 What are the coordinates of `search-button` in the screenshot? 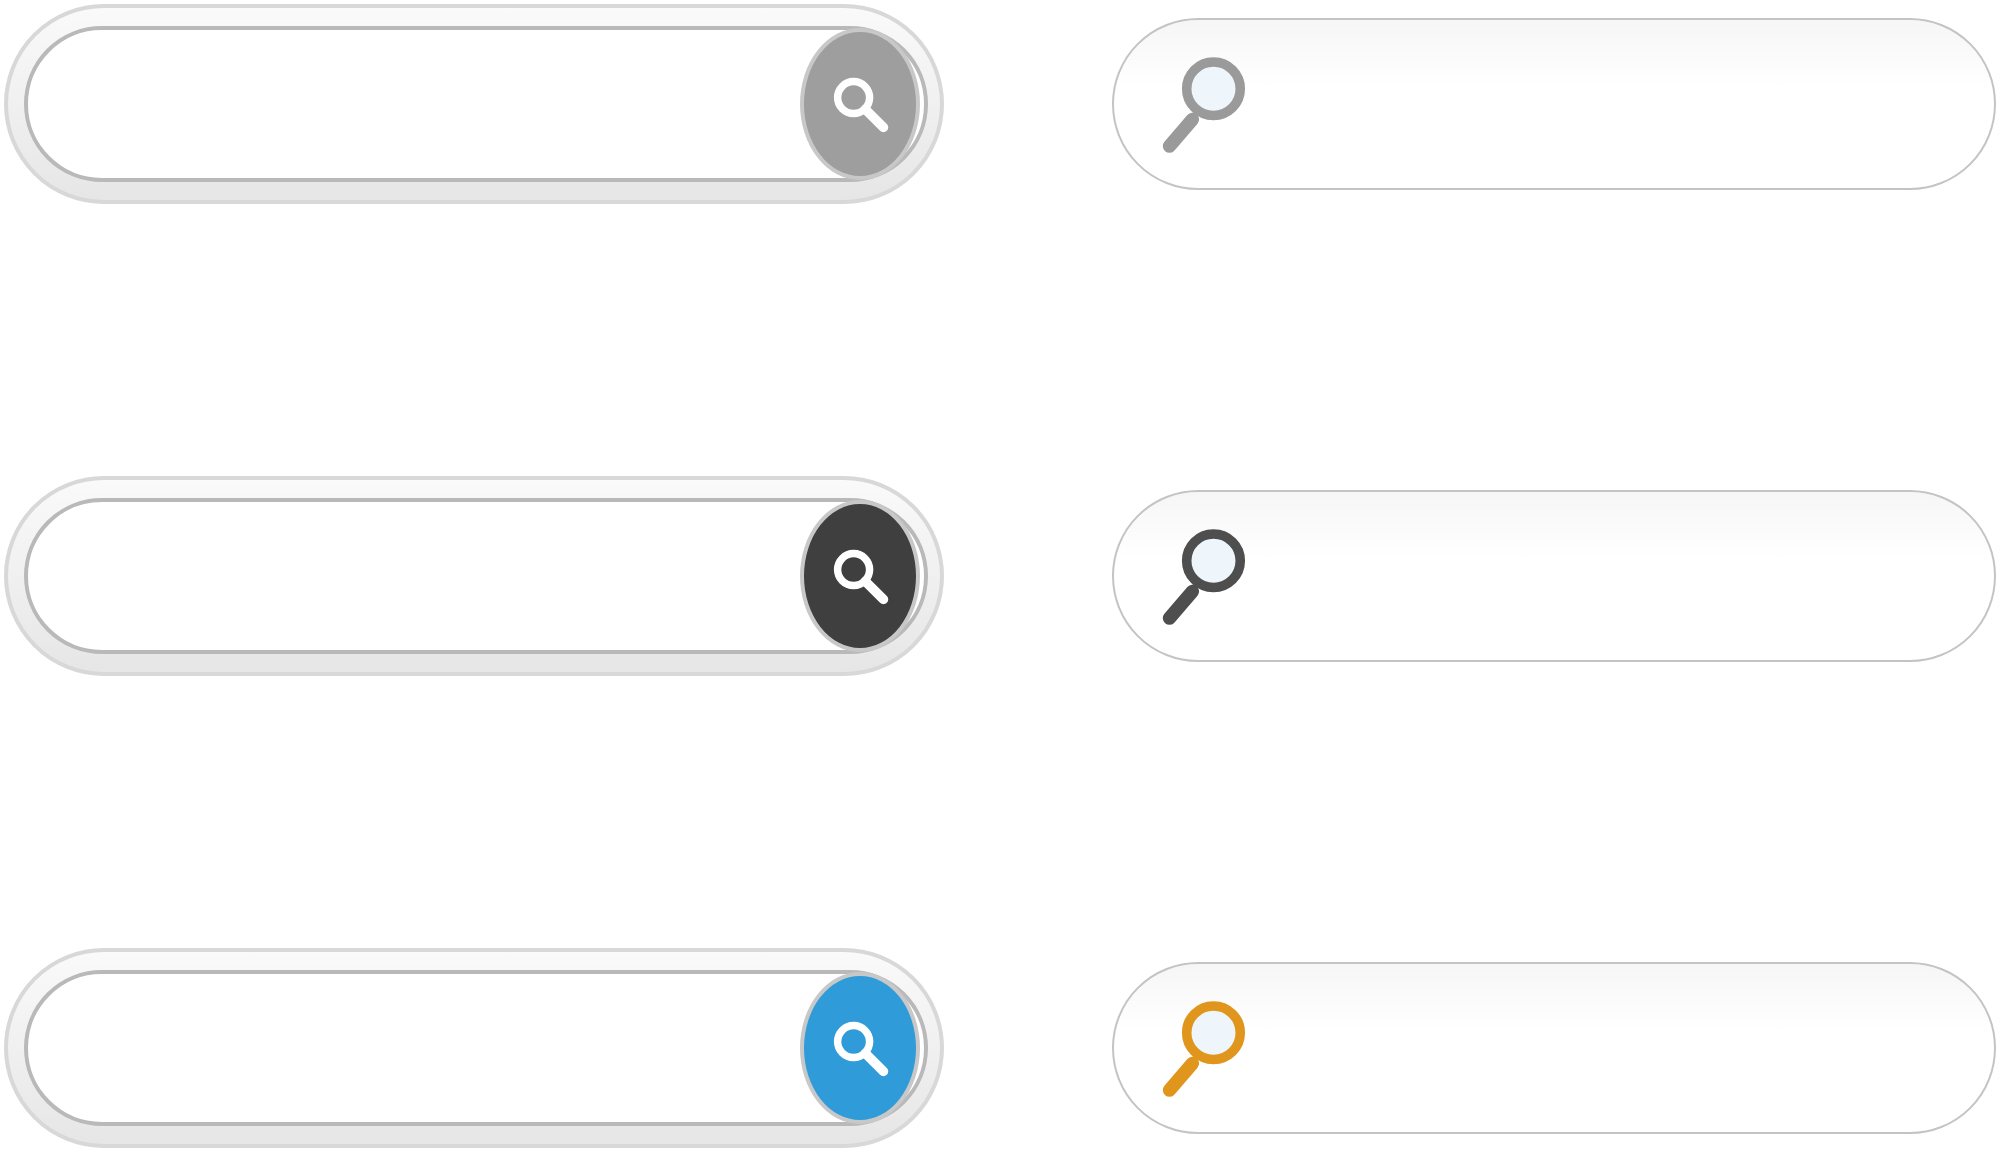 It's located at (860, 576).